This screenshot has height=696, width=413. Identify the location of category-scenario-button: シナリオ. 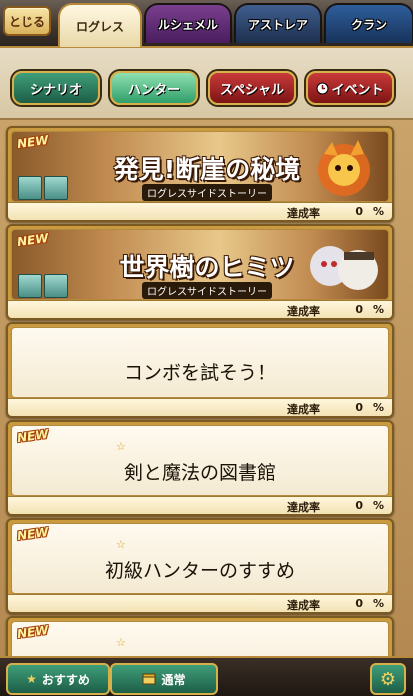
(56, 88).